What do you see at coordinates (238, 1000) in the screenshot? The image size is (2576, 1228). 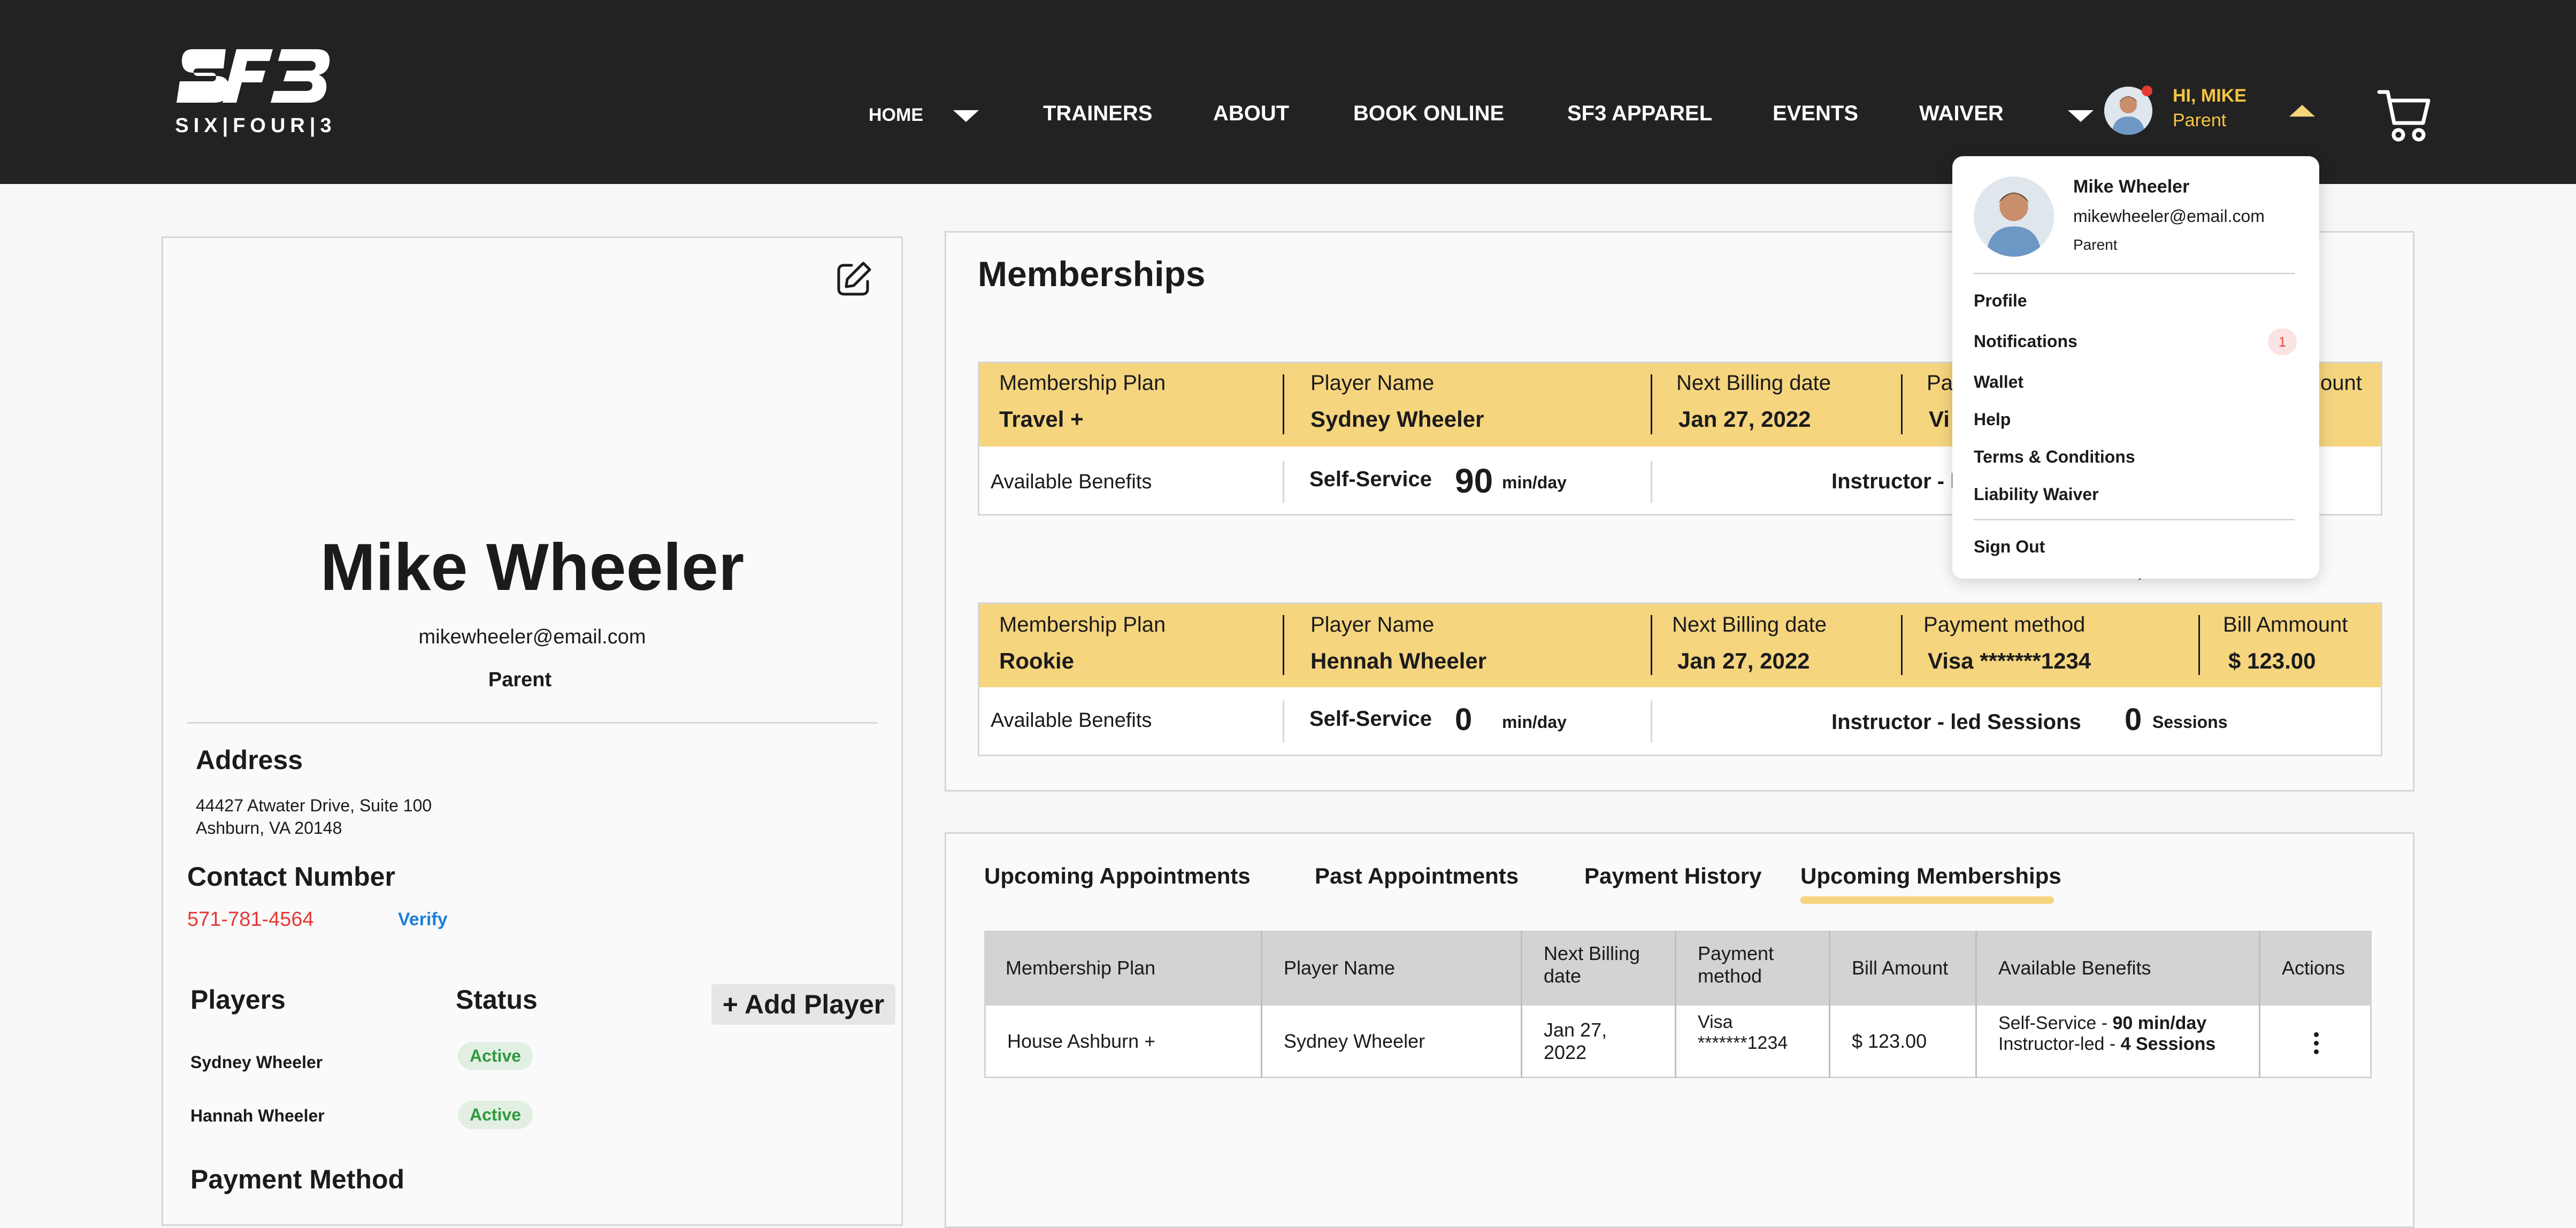 I see `players-heading: Players` at bounding box center [238, 1000].